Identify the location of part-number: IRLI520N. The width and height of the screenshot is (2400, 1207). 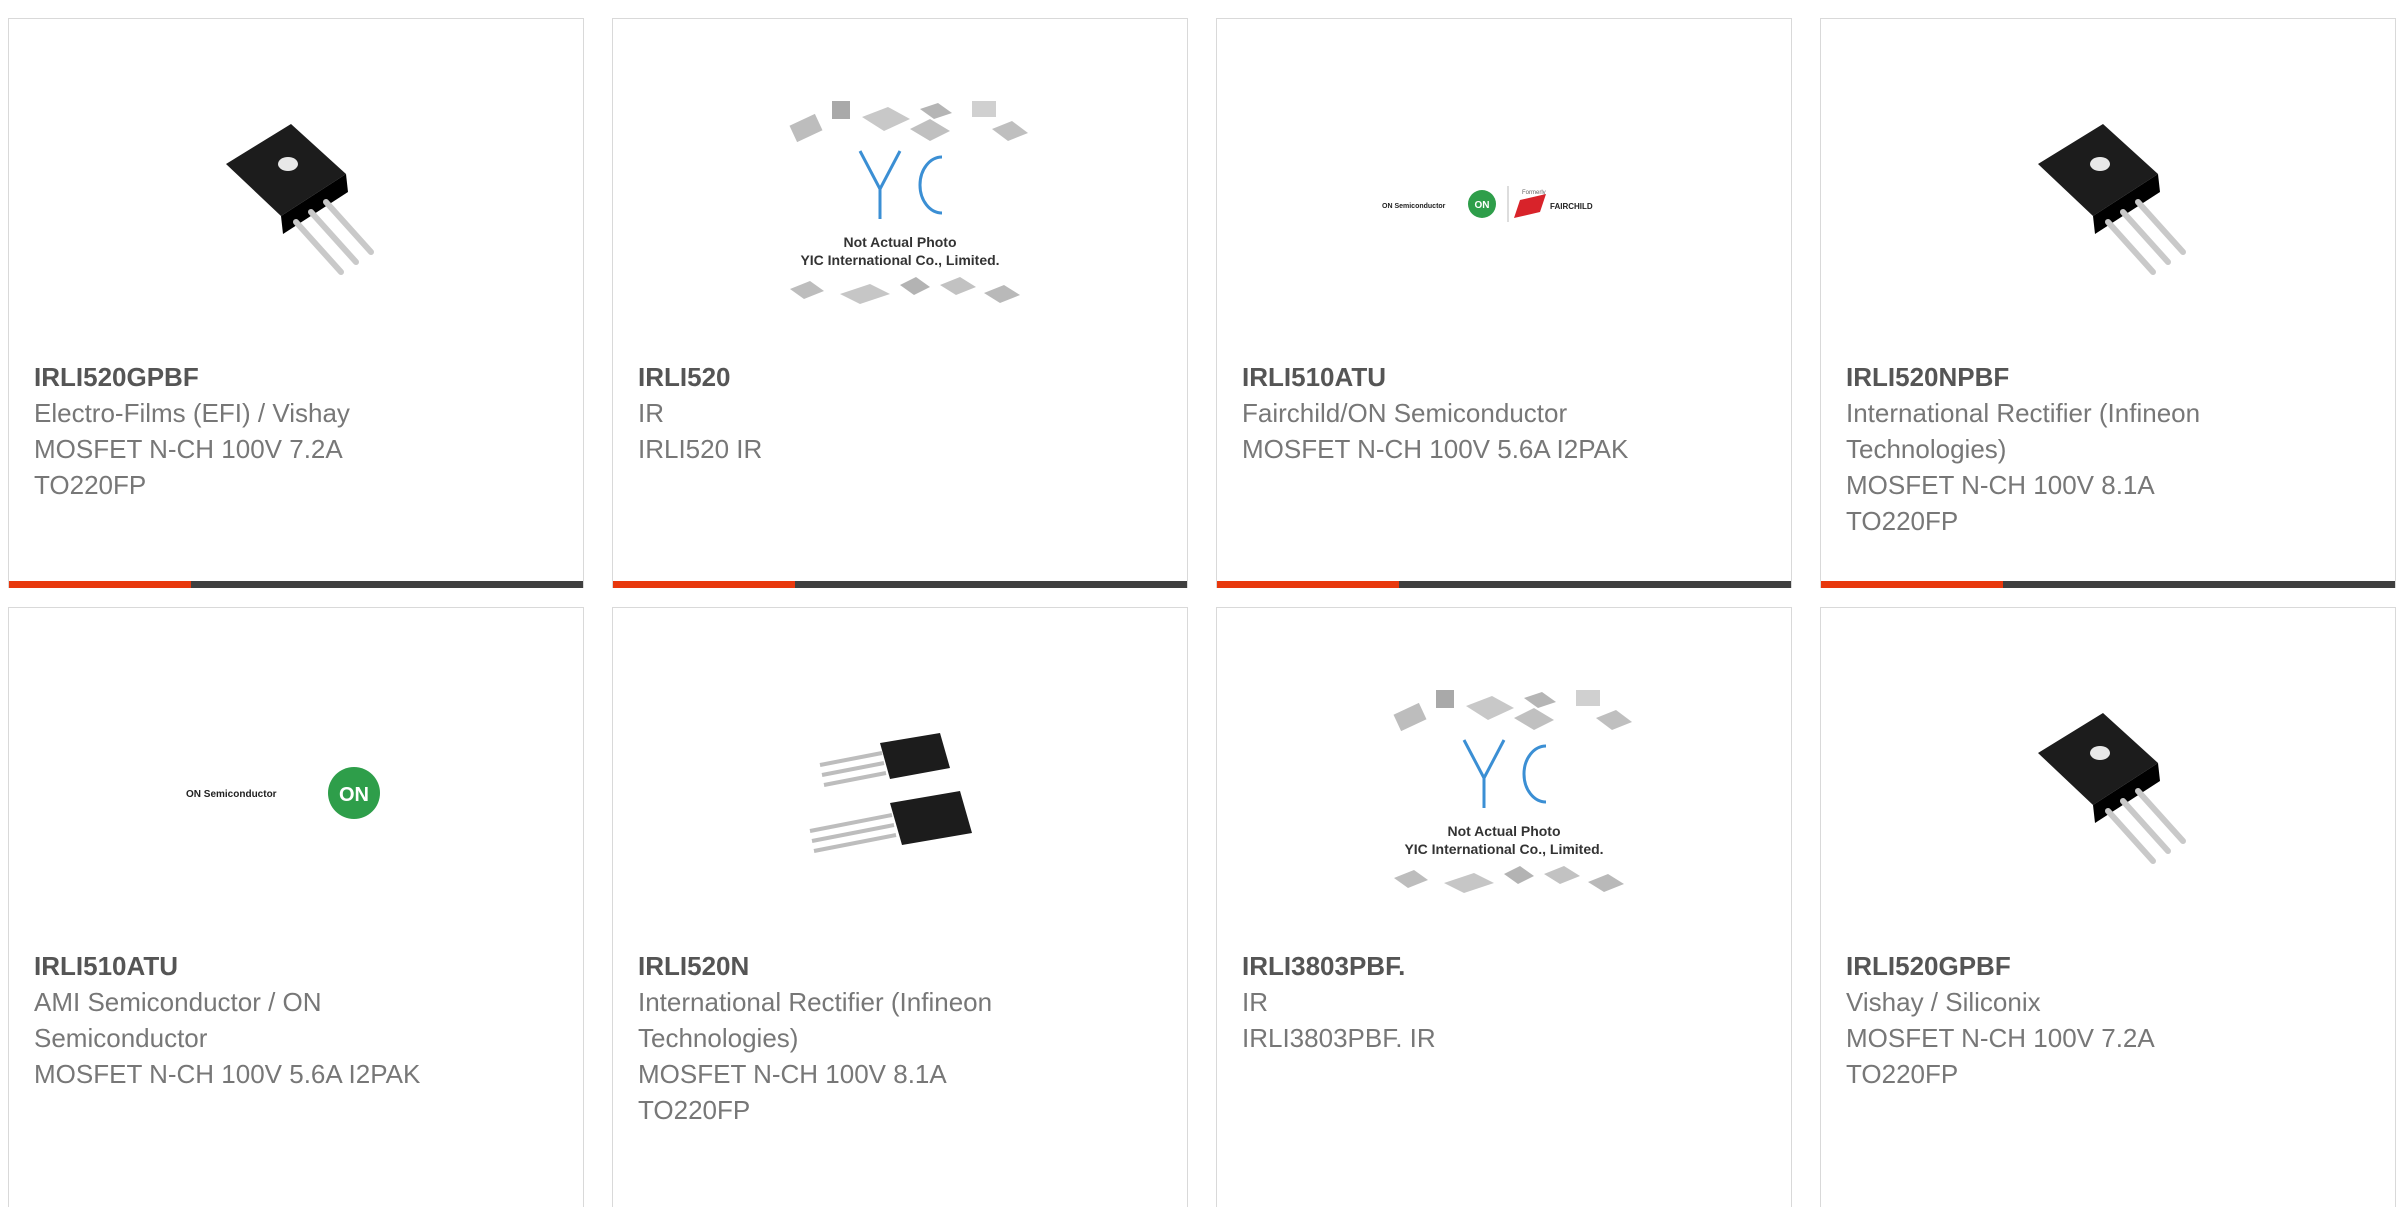
(902, 966).